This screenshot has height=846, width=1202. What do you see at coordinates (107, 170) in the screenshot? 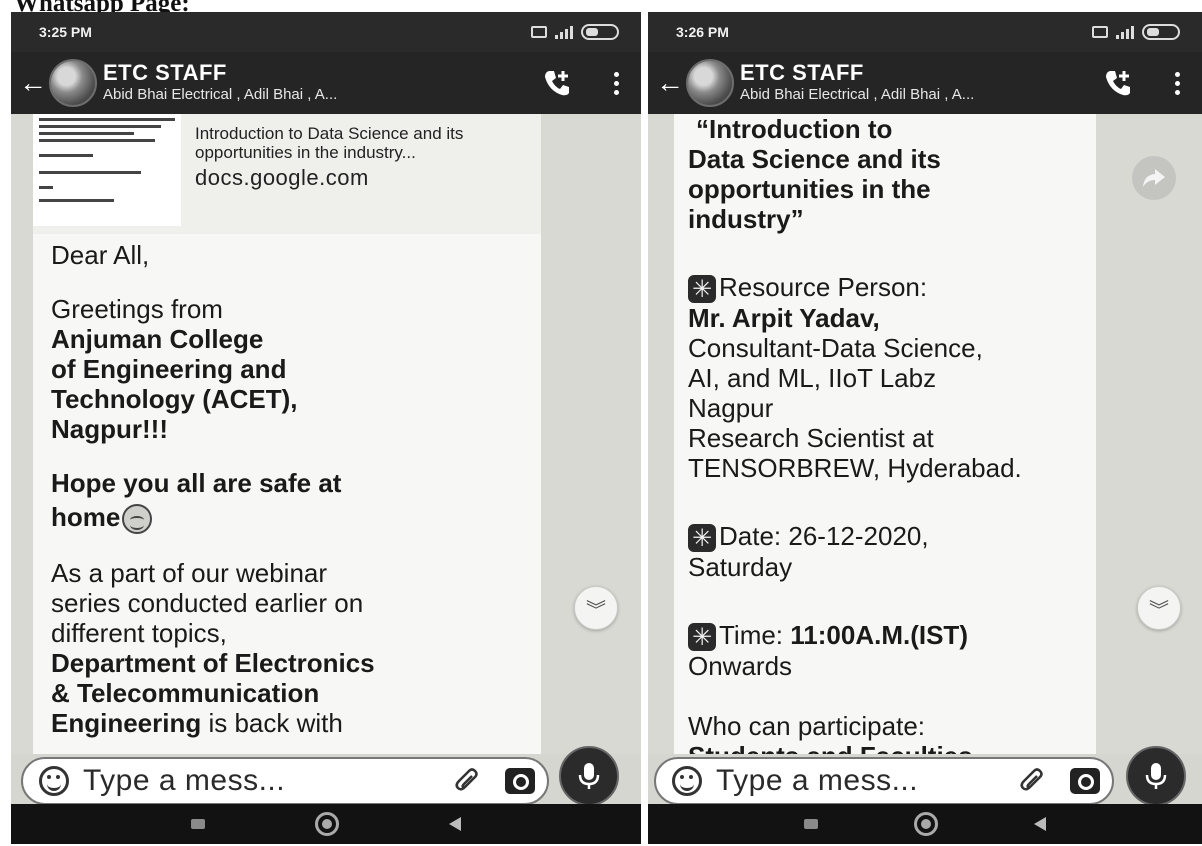
I see `link-thumbnail` at bounding box center [107, 170].